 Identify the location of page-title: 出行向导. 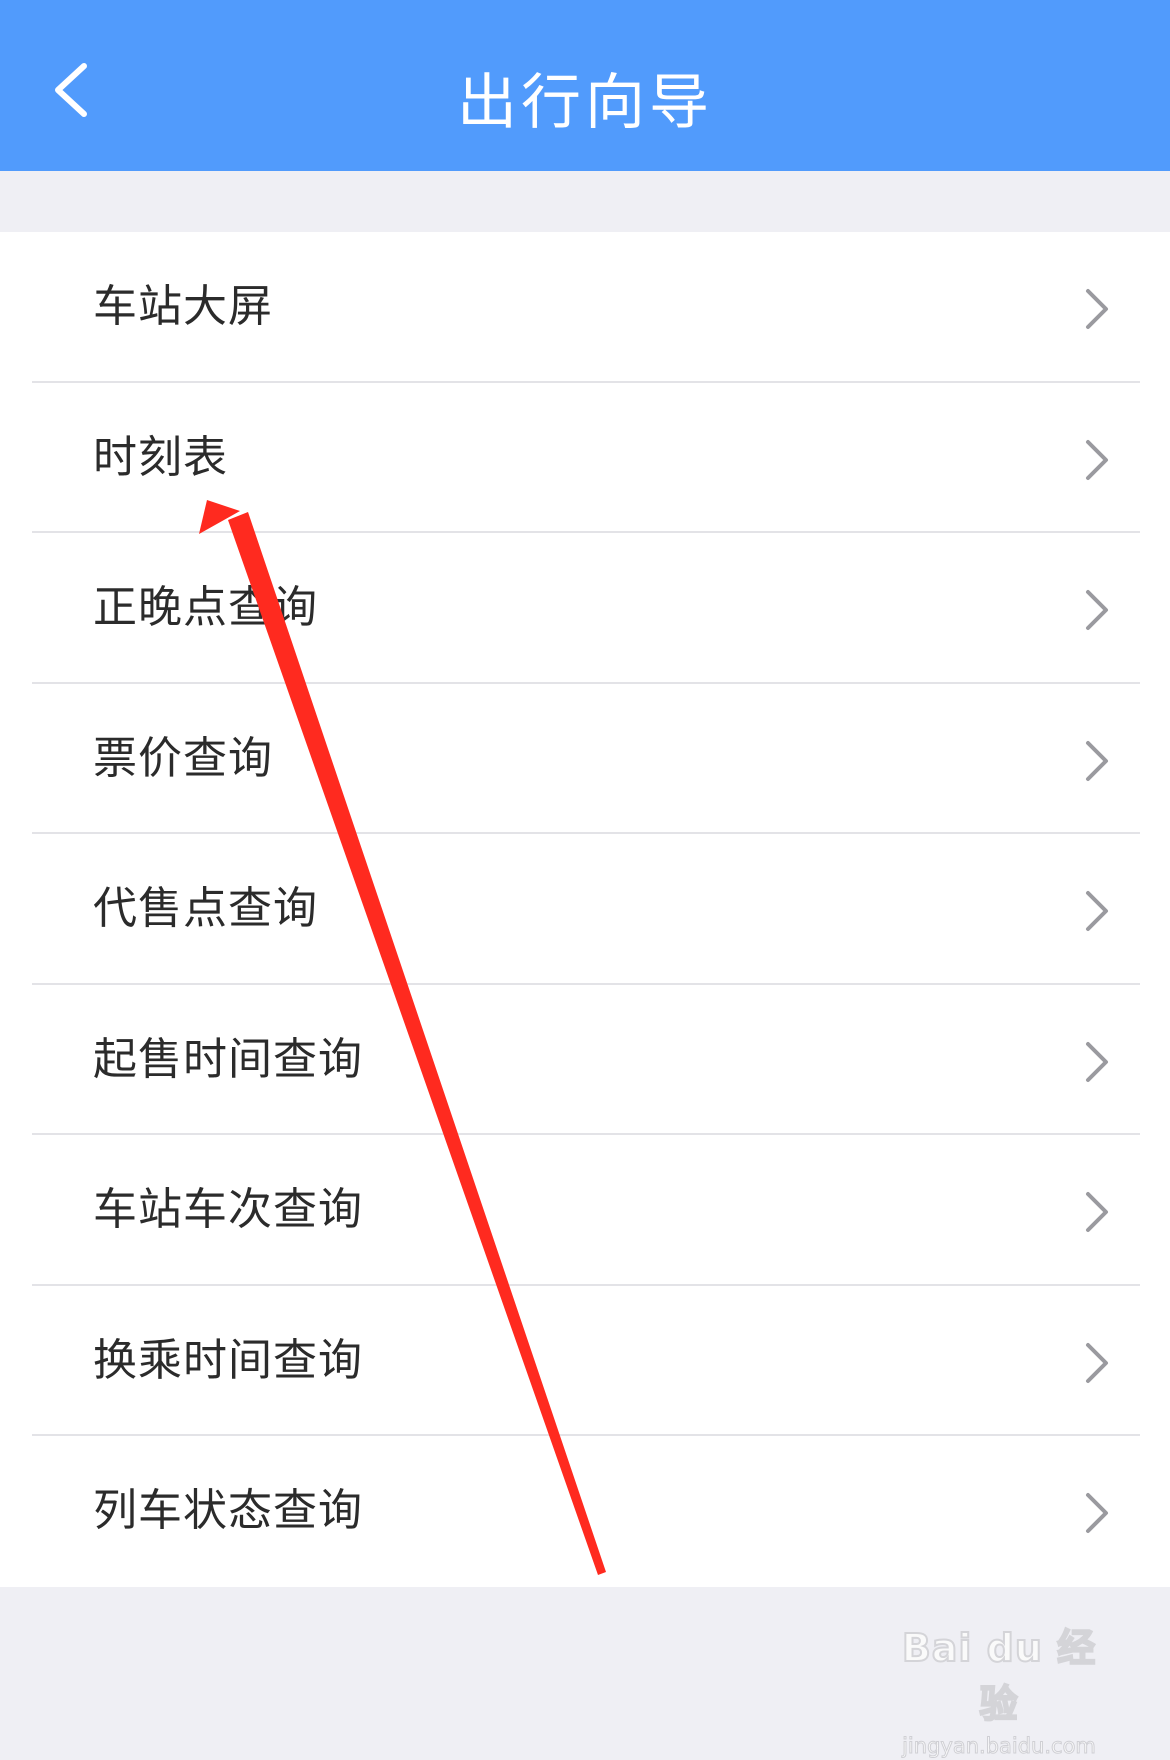
(585, 103).